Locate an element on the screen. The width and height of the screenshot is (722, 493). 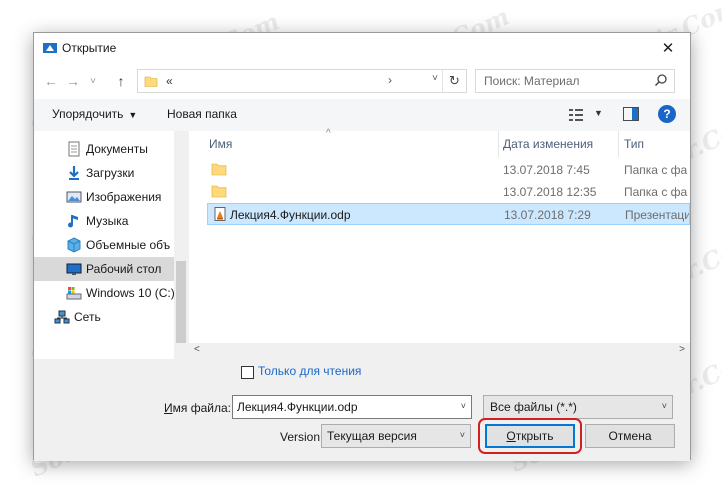
sidebar-item: Изображения is located at coordinates (104, 197).